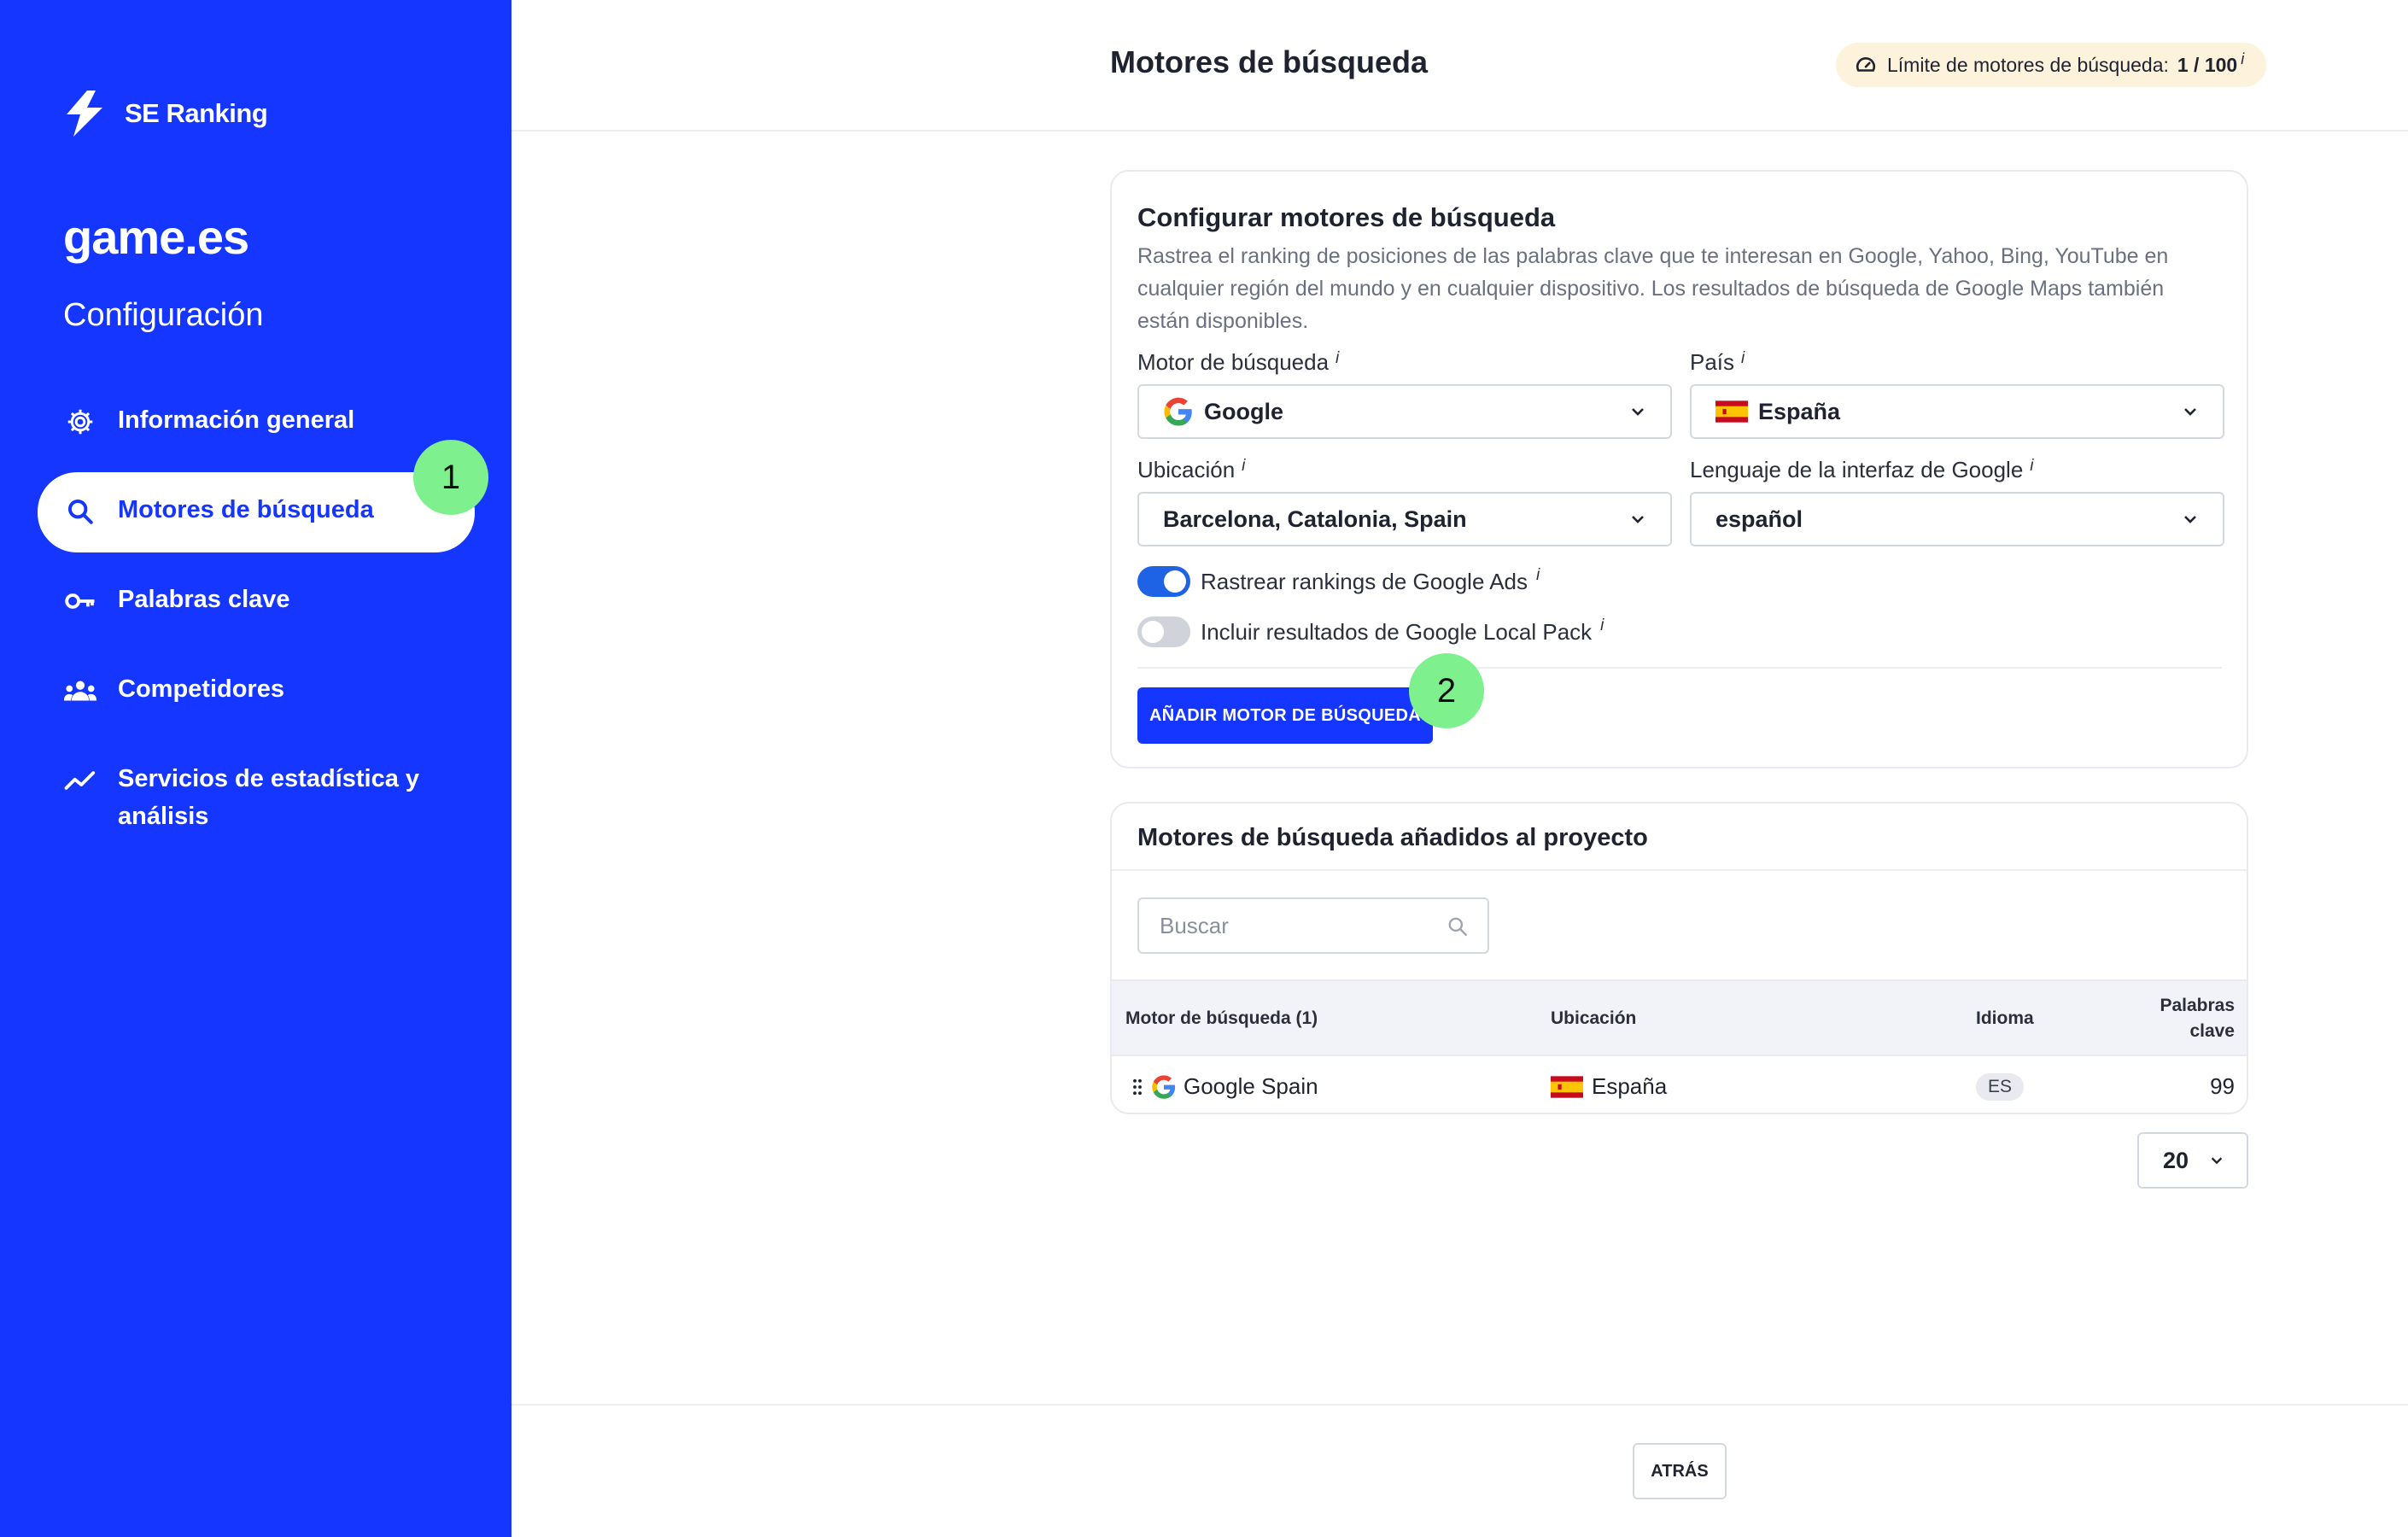  I want to click on configure-title: Configurar motores de búsqueda, so click(1346, 217).